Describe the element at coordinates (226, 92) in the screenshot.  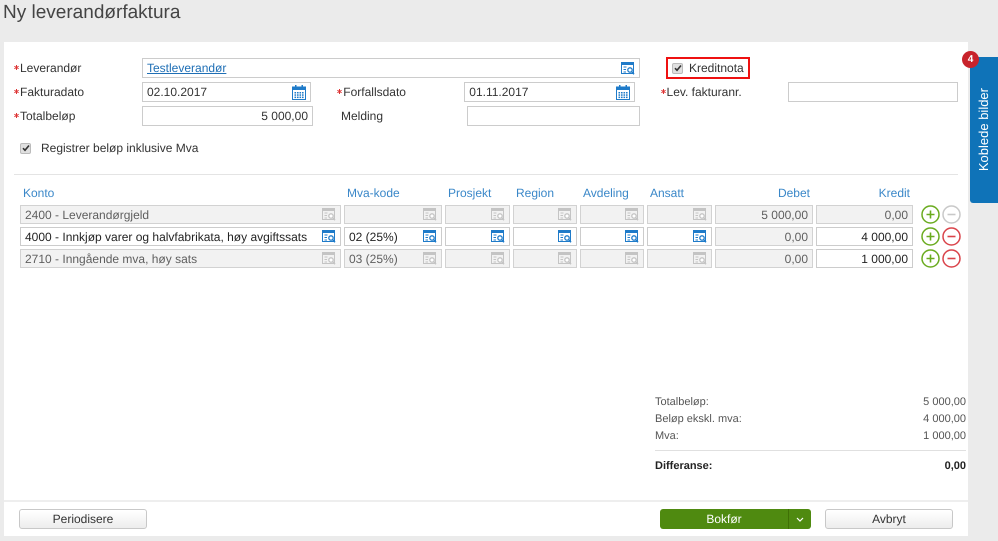
I see `date-field: 02.10.2017` at that location.